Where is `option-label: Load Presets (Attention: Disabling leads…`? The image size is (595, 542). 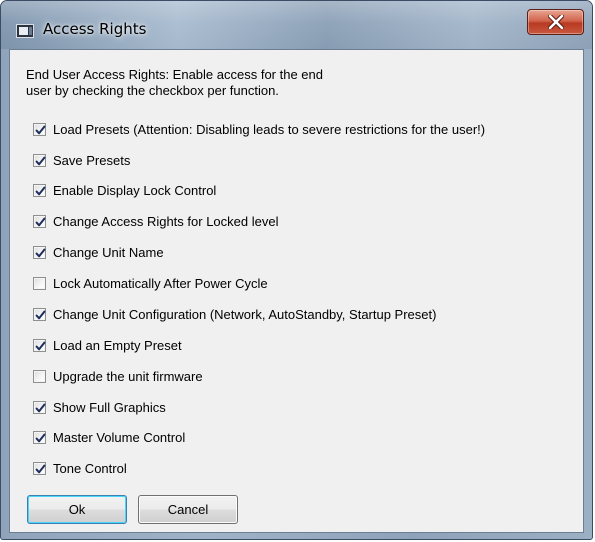 option-label: Load Presets (Attention: Disabling leads… is located at coordinates (269, 129).